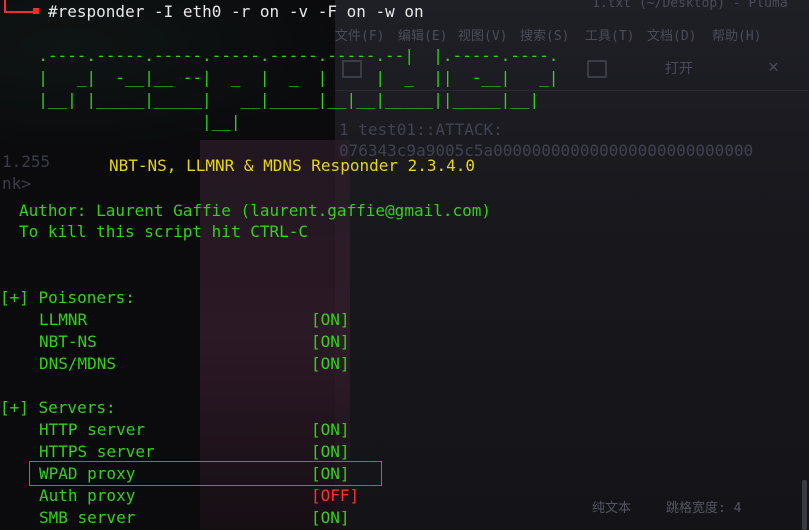  What do you see at coordinates (335, 495) in the screenshot?
I see `server-status-off: [OFF]` at bounding box center [335, 495].